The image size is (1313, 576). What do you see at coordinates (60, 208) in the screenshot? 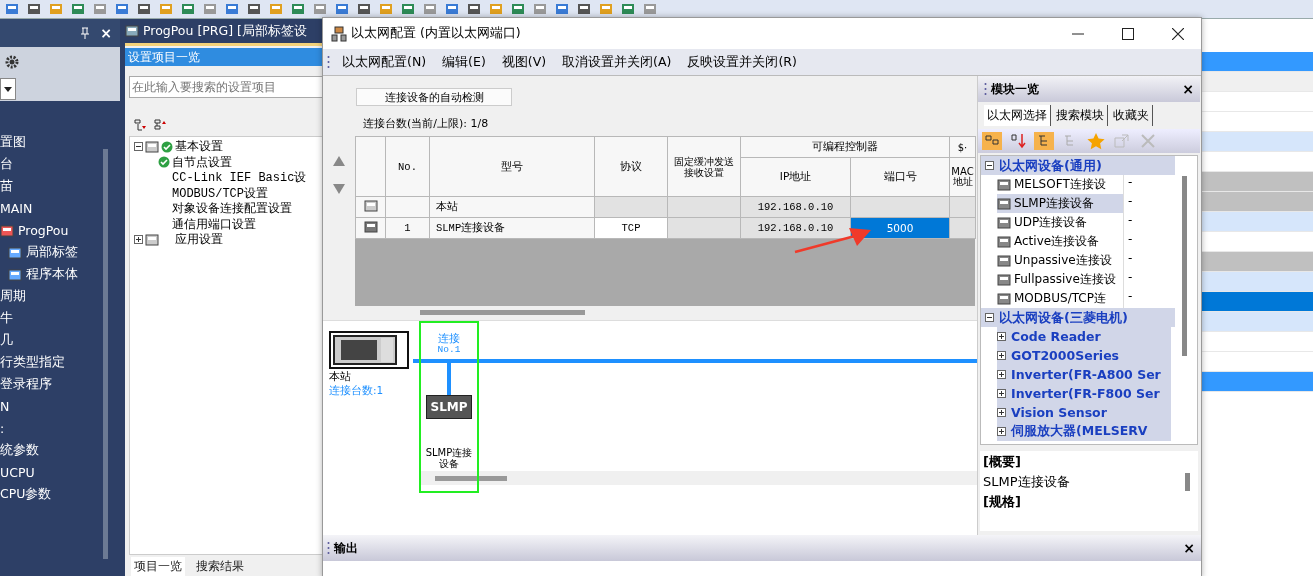
I see `navigator-item: MAIN` at bounding box center [60, 208].